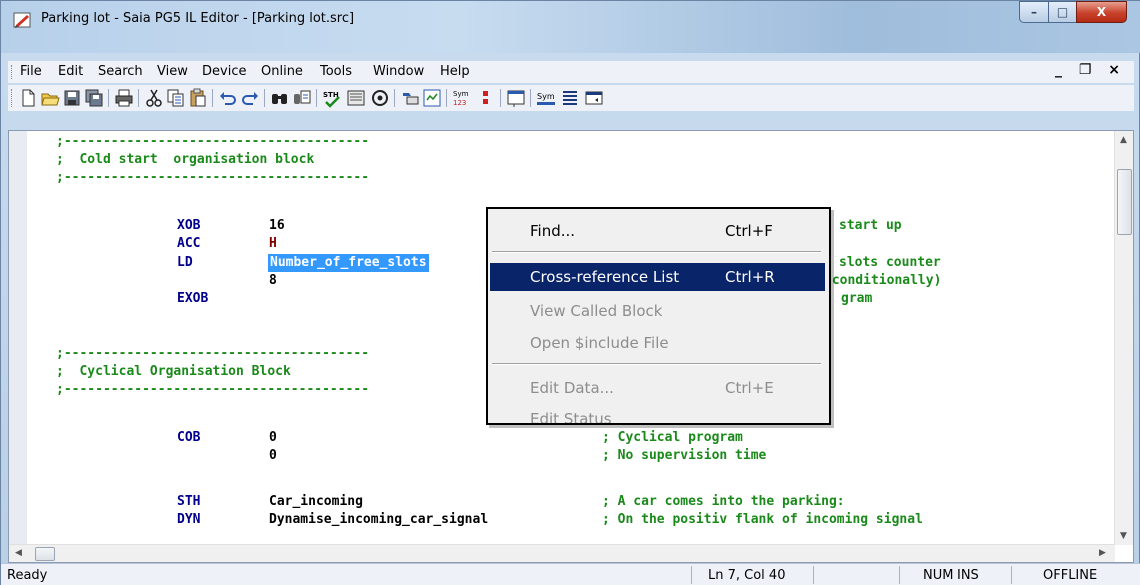 This screenshot has width=1140, height=585. Describe the element at coordinates (316, 501) in the screenshot. I see `code-argument: Car_incoming` at that location.